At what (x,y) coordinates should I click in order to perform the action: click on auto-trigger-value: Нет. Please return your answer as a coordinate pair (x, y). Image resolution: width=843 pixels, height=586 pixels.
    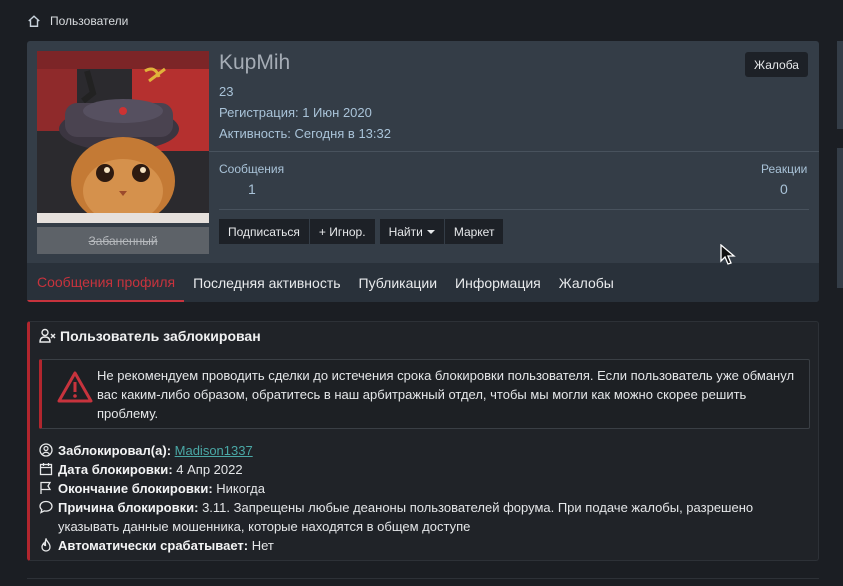
    Looking at the image, I should click on (262, 545).